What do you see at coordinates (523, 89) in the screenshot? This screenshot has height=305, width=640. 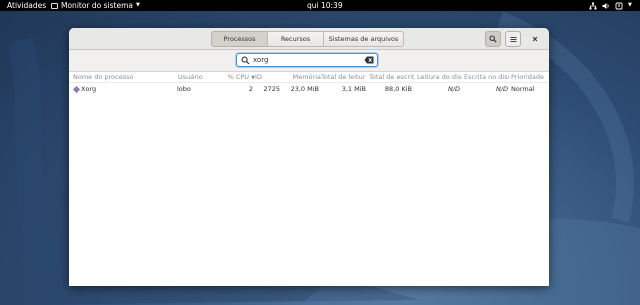 I see `cell-priority: Normal` at bounding box center [523, 89].